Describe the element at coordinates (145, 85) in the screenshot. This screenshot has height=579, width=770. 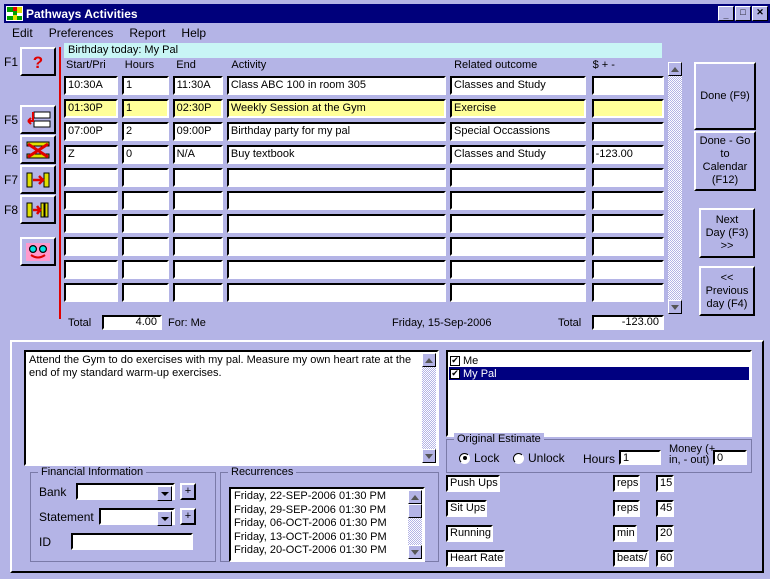
I see `cell-hours: 1` at that location.